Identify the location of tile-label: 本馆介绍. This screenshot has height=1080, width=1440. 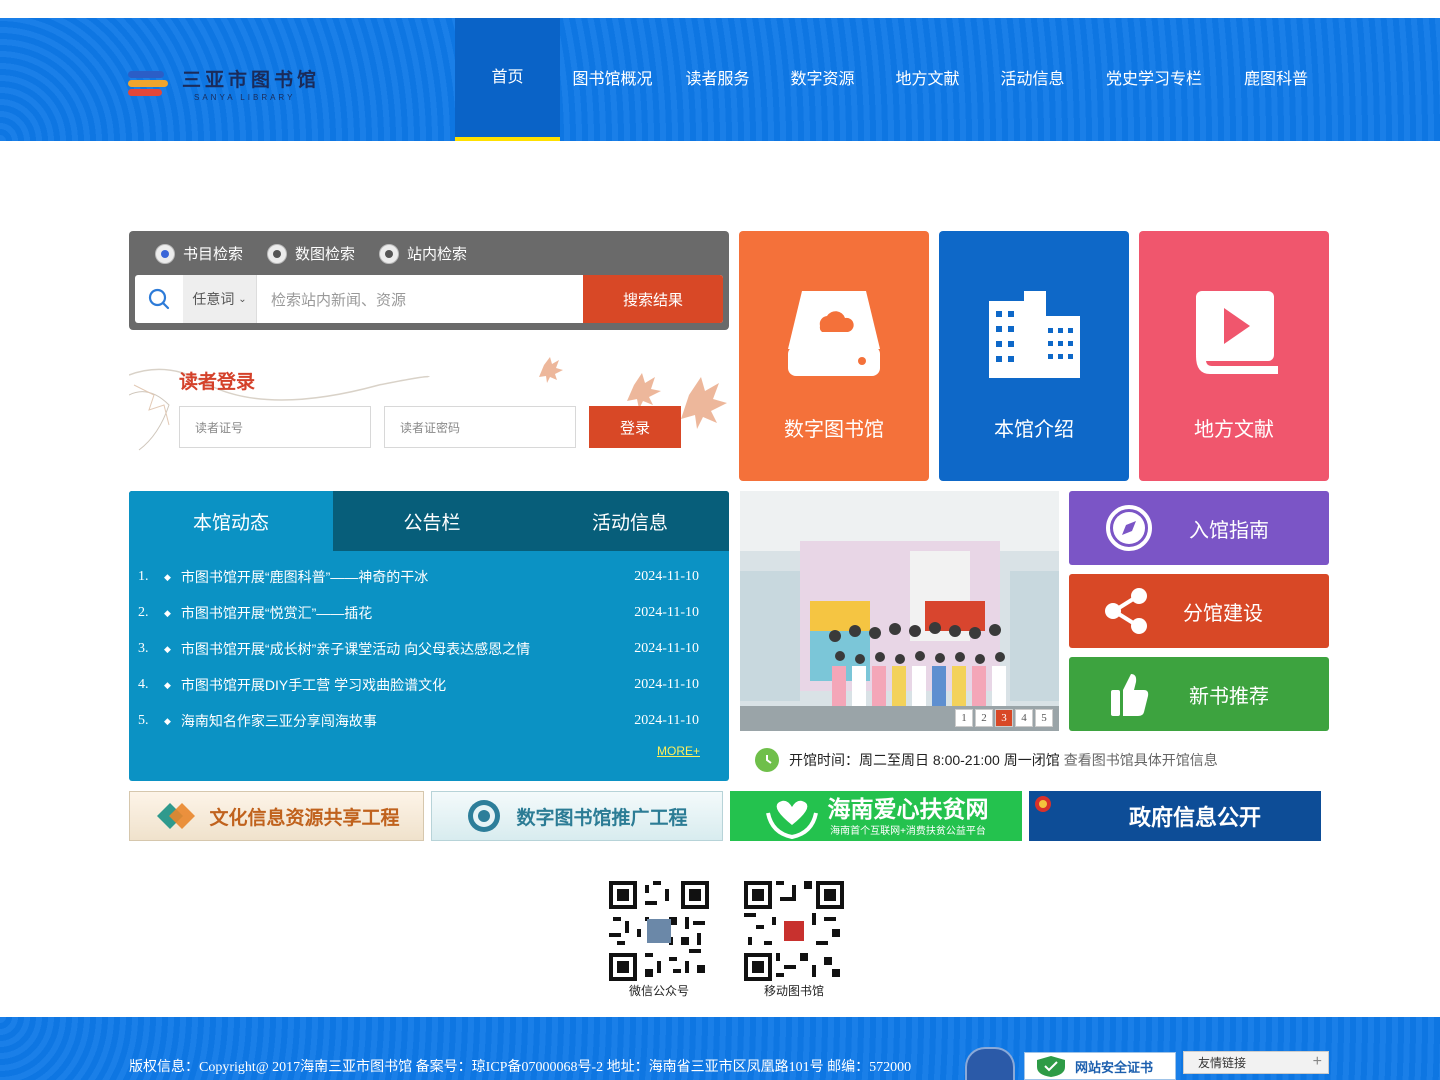
(1034, 430).